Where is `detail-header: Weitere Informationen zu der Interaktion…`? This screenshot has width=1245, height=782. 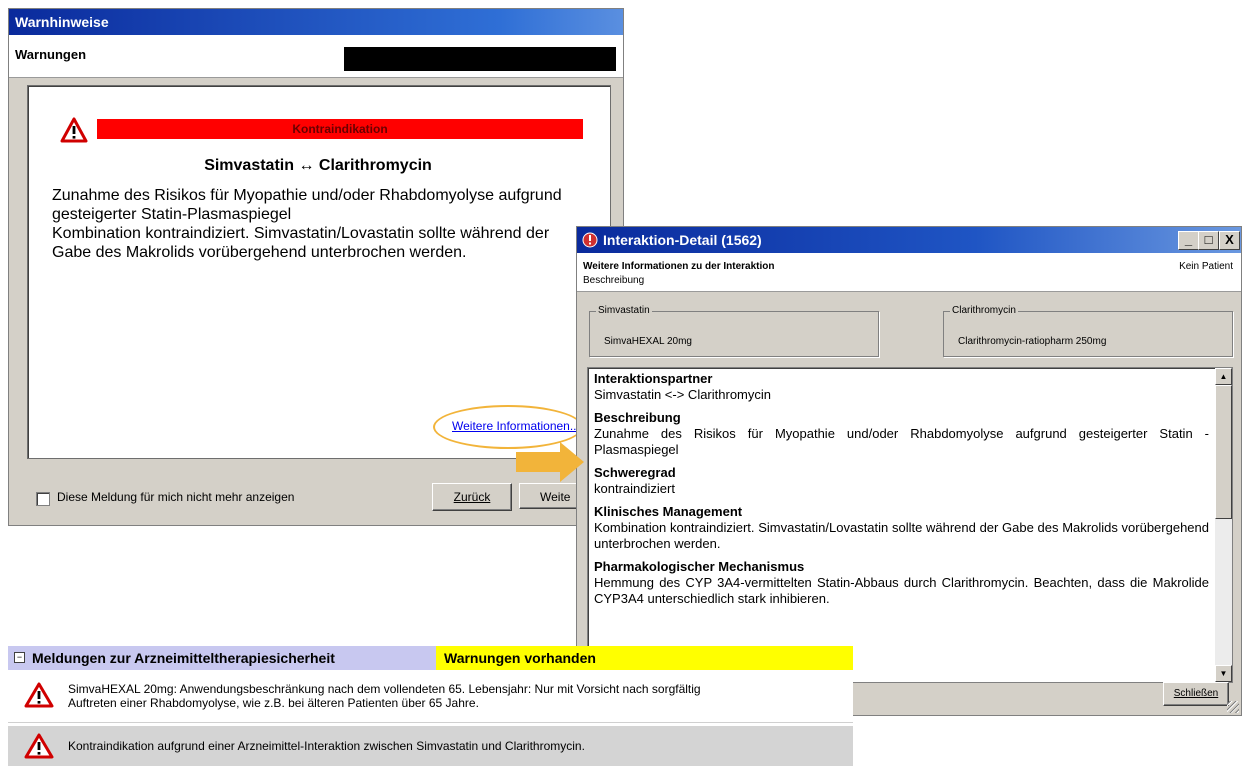 detail-header: Weitere Informationen zu der Interaktion… is located at coordinates (909, 272).